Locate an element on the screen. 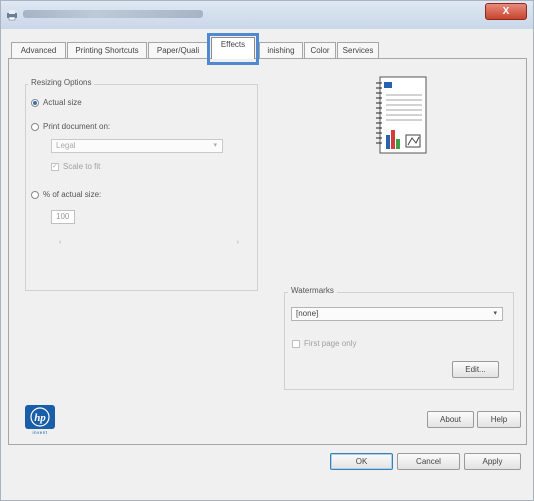 Image resolution: width=534 pixels, height=501 pixels. tab-paper-quality: Paper/Quali is located at coordinates (178, 50).